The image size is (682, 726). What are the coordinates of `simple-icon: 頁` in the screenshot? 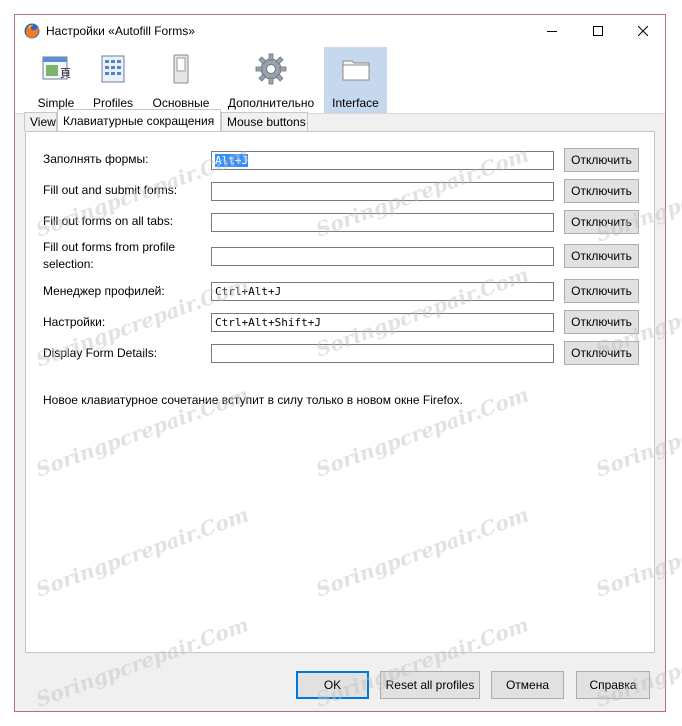 It's located at (56, 68).